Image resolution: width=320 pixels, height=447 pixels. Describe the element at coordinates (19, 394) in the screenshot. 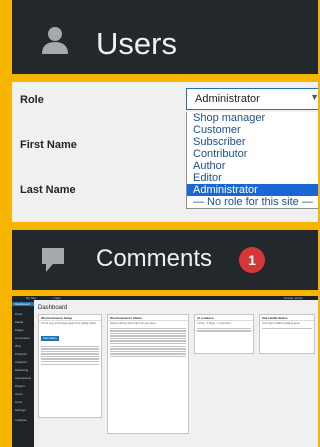

I see `menu-item-users: Users` at that location.